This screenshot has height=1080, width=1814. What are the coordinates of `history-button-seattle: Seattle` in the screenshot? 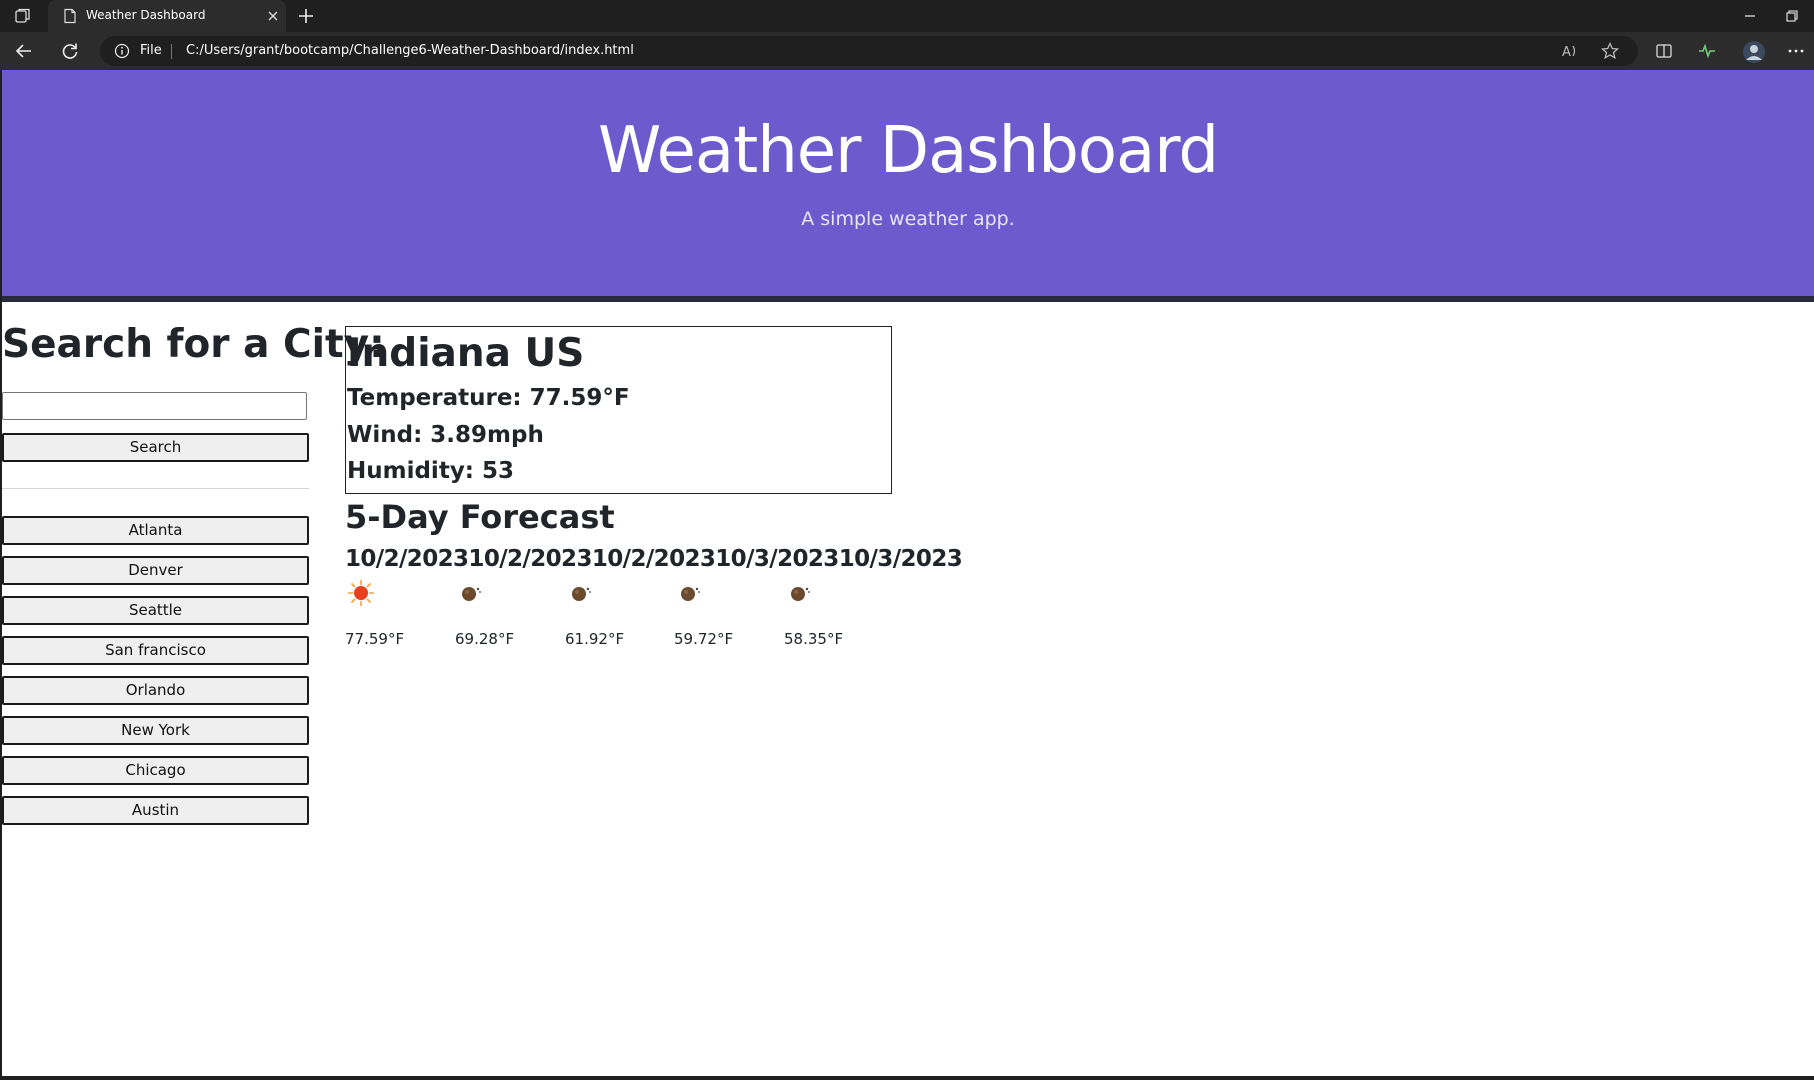 It's located at (155, 610).